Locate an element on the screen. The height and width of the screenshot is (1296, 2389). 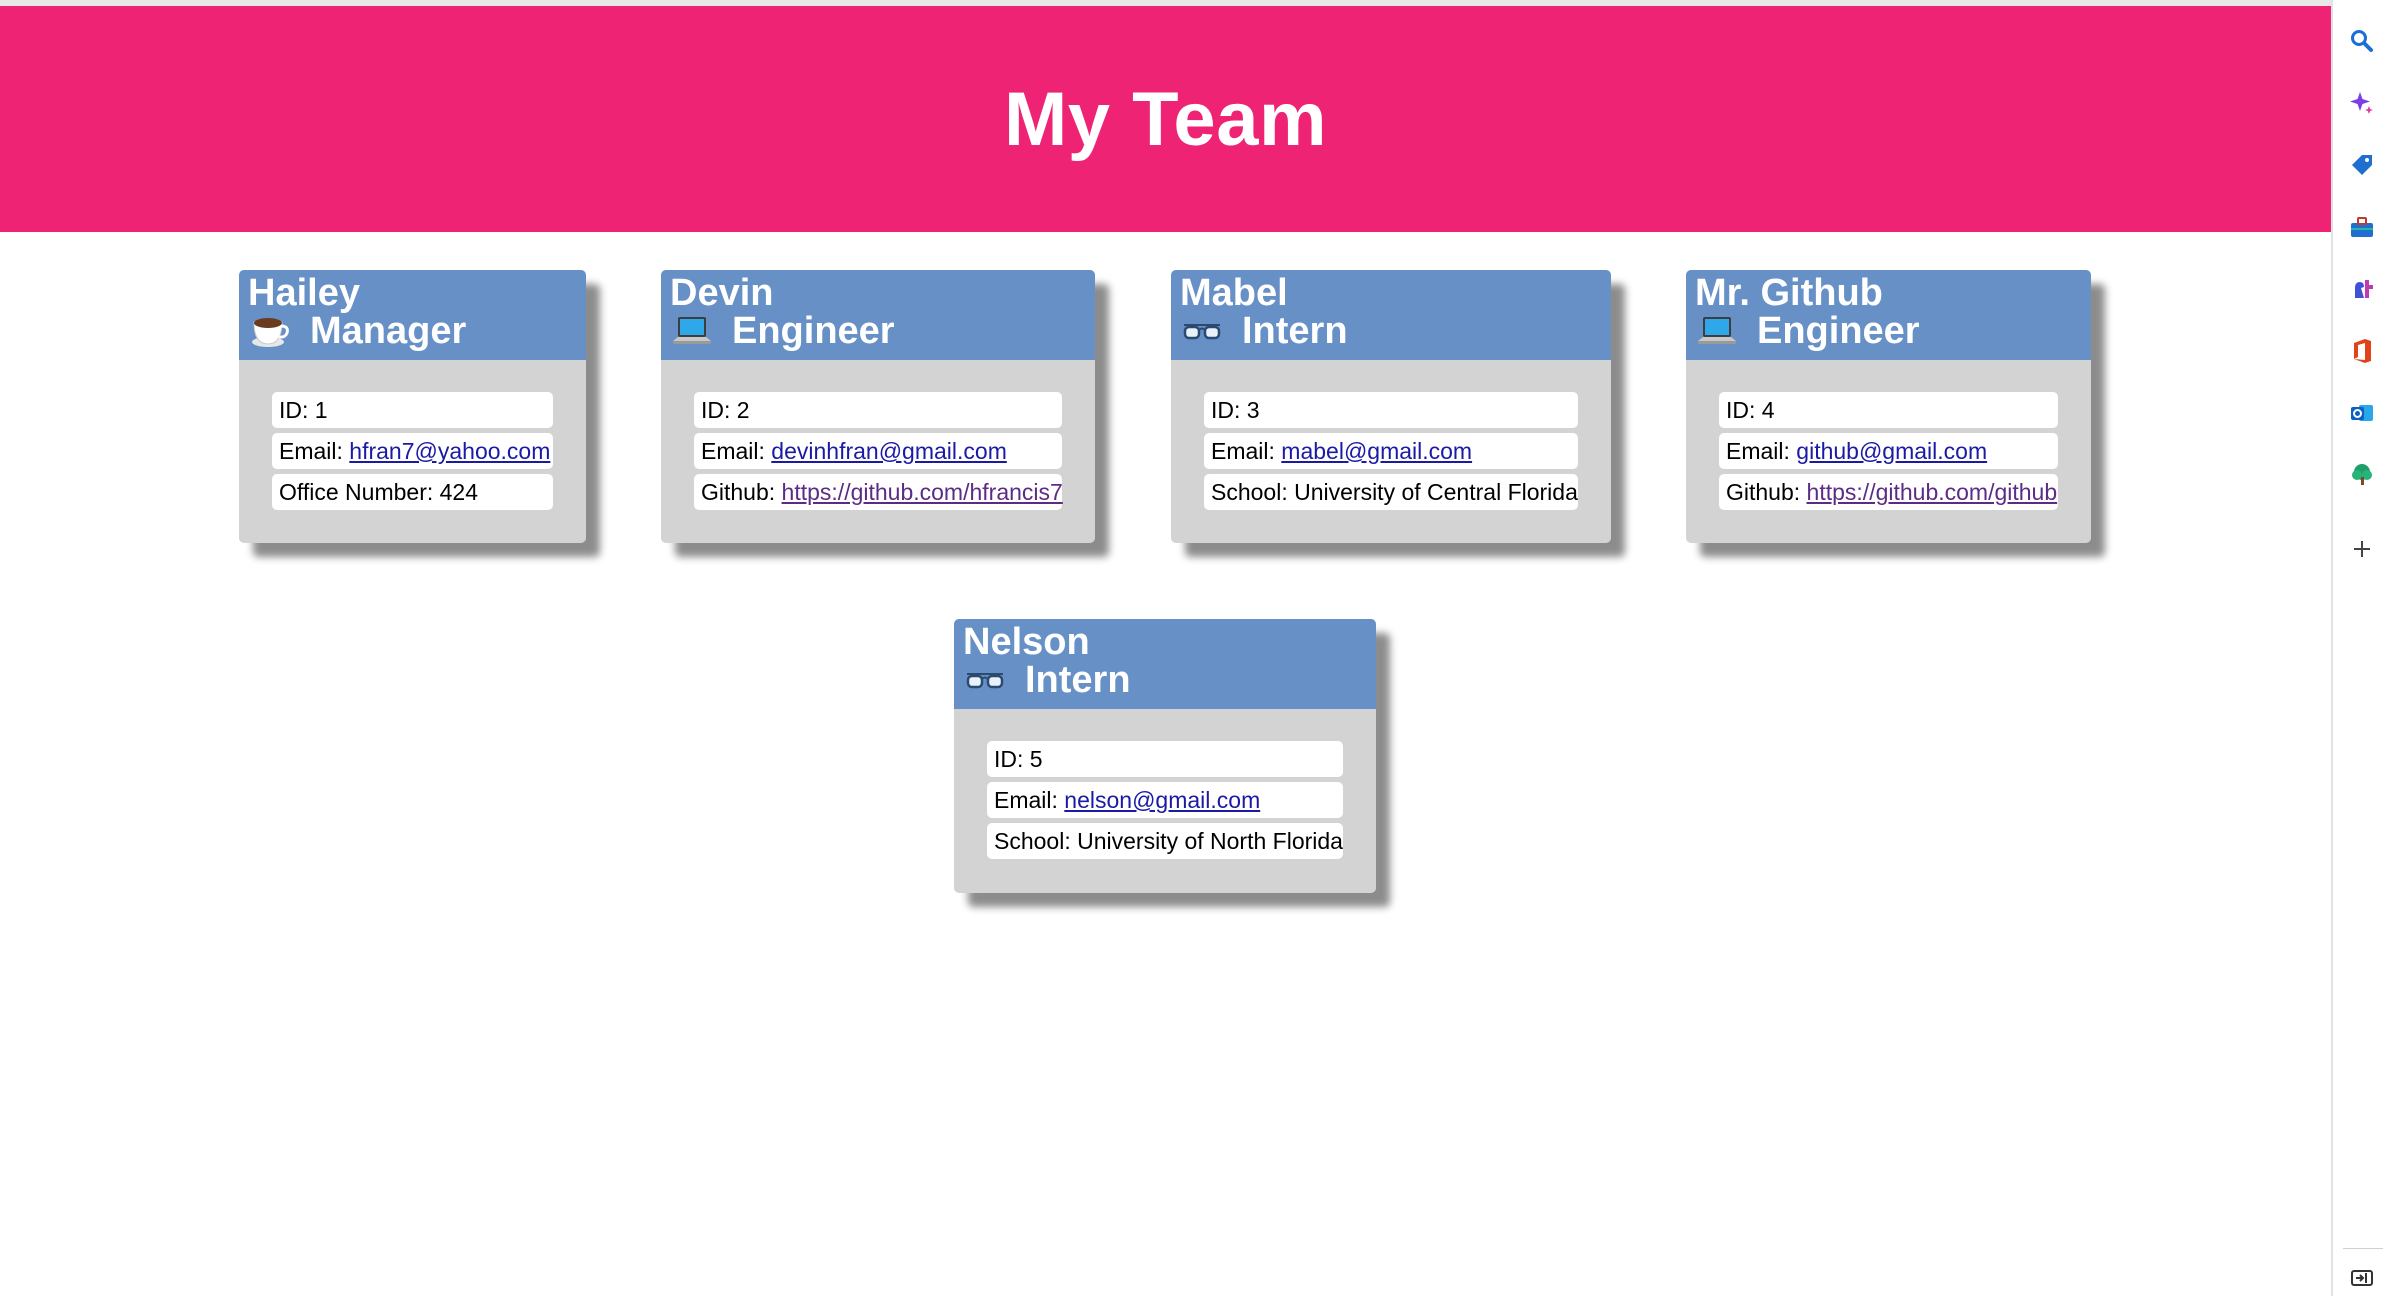
employee-role: Manager is located at coordinates (388, 331).